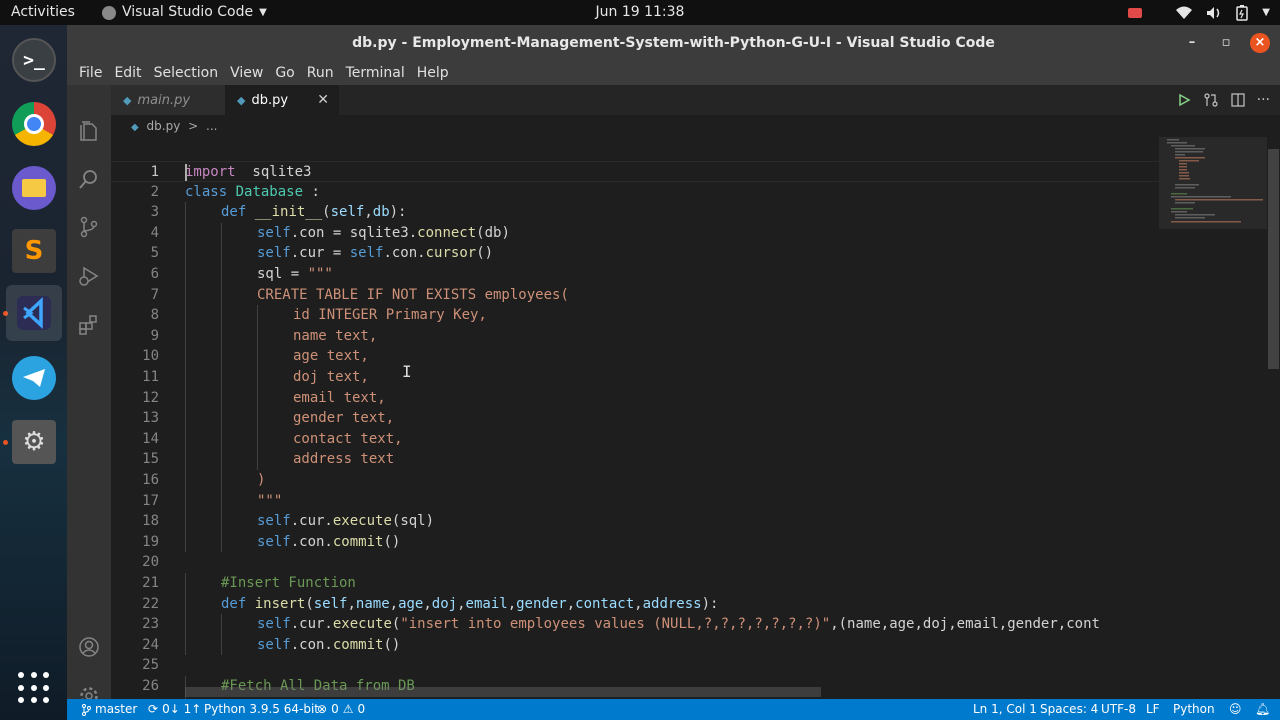  I want to click on code-line: 18 self.cur.execute(sql), so click(635, 521).